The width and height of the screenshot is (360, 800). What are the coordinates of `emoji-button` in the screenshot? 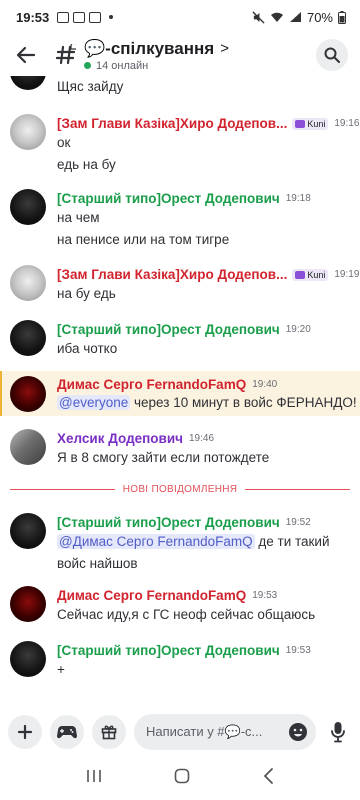 It's located at (298, 732).